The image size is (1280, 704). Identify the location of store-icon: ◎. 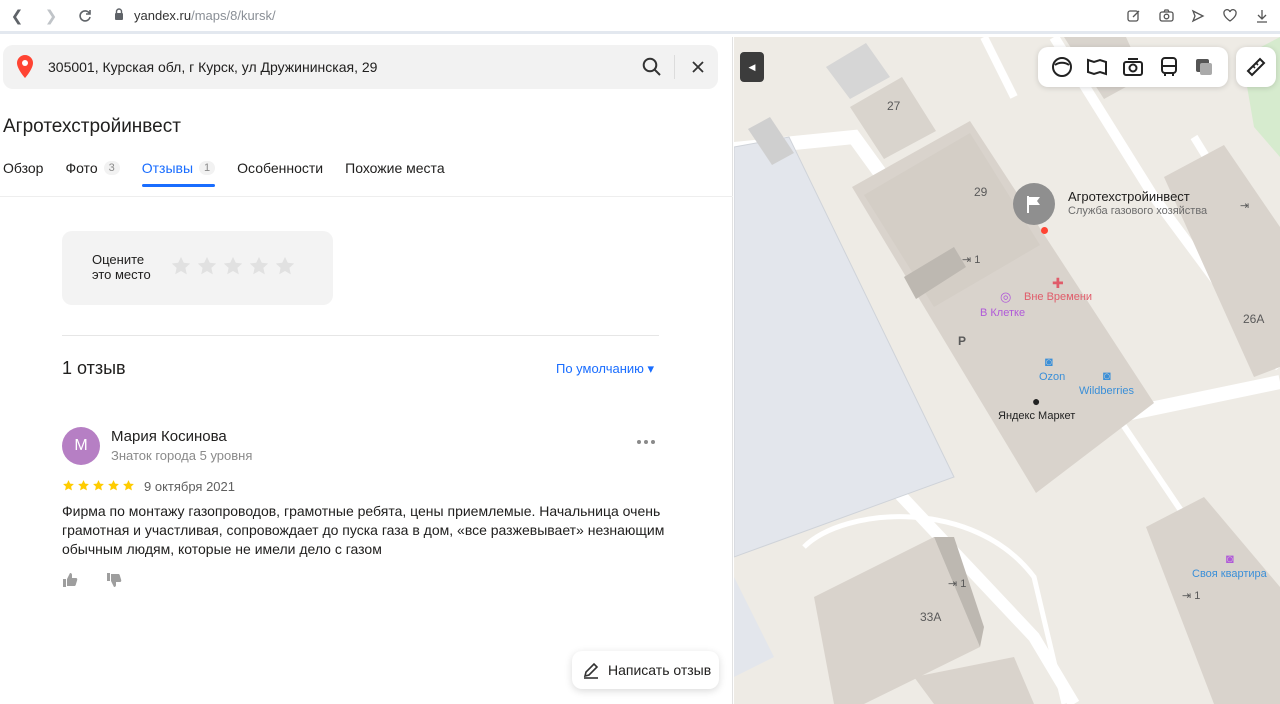
(1006, 296).